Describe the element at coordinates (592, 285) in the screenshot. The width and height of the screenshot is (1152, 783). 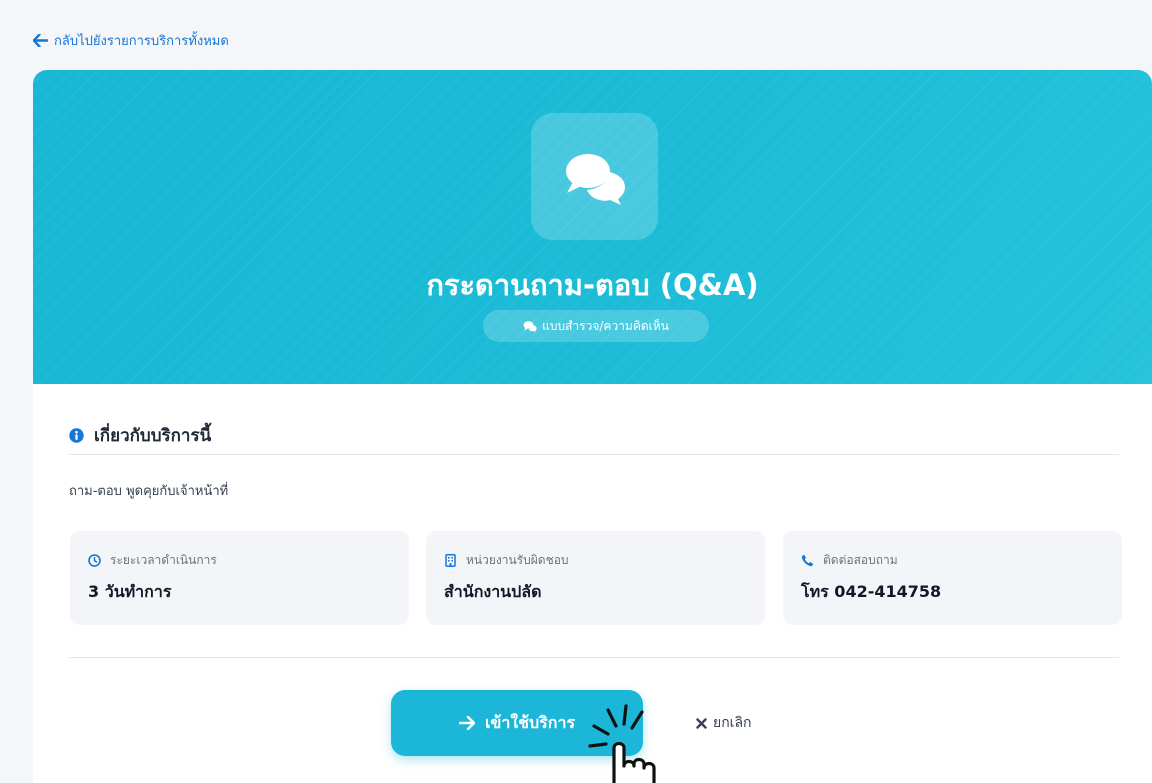
I see `service-title: กระดานถาม-ตอบ (Q&A)` at that location.